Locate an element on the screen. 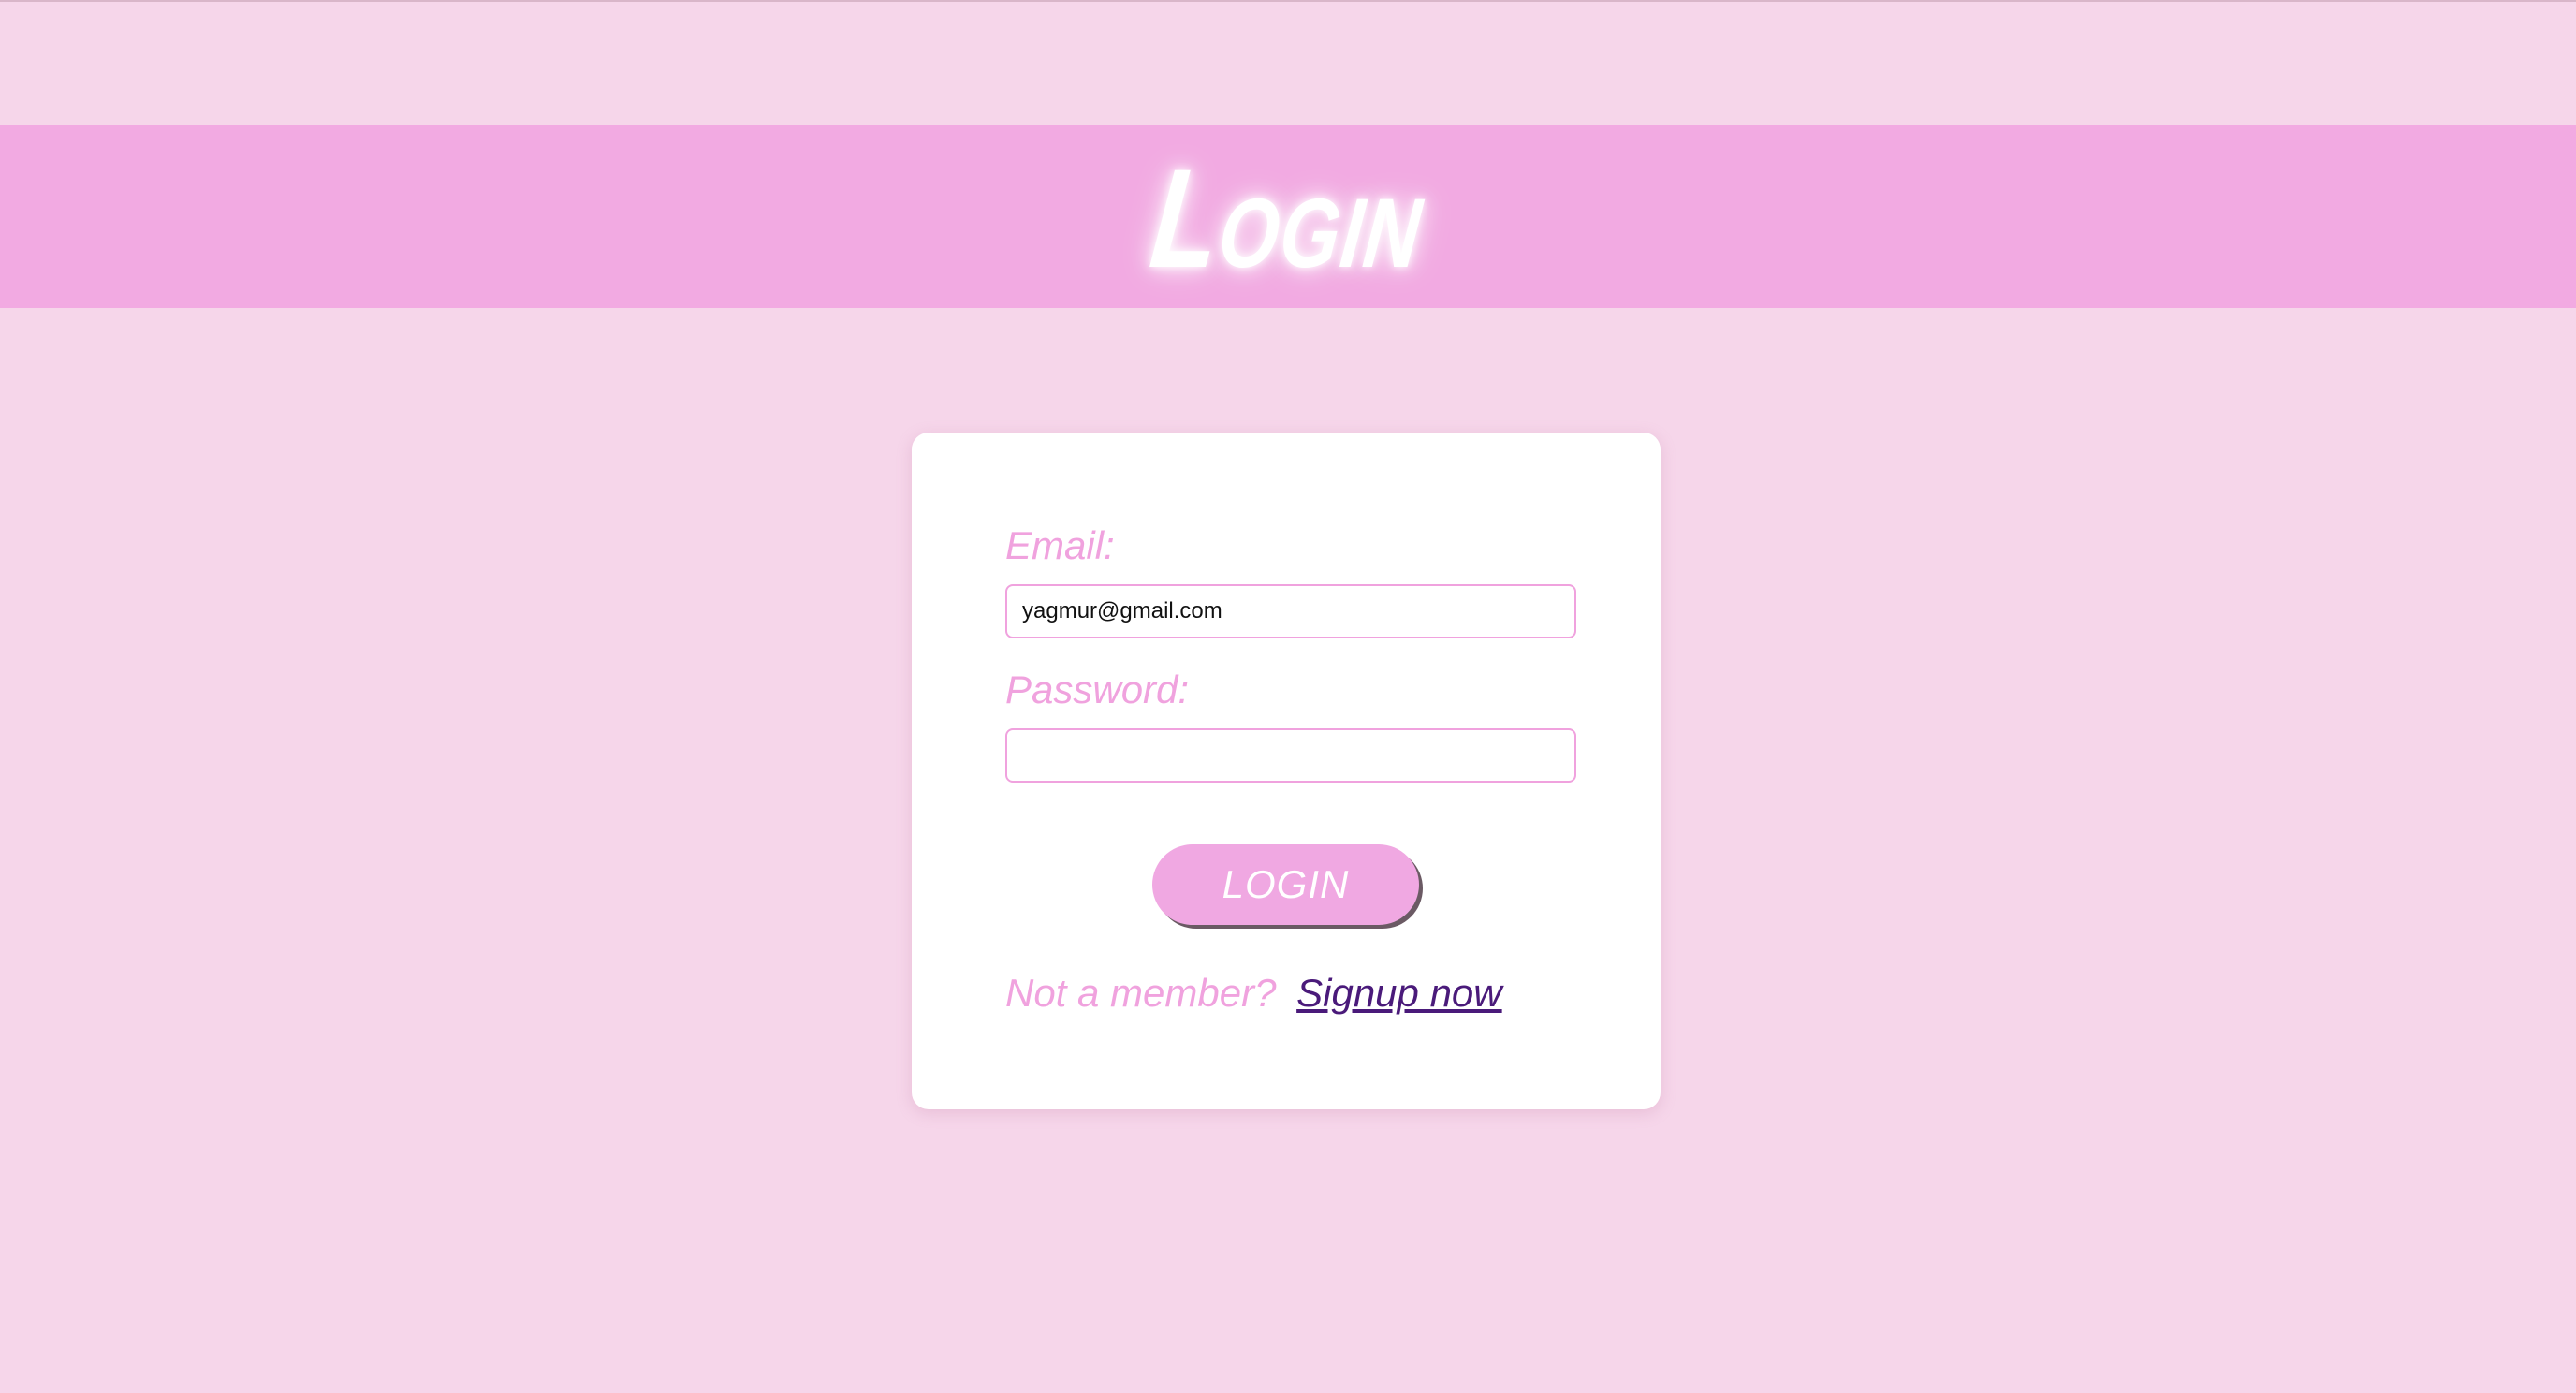  password-field is located at coordinates (1290, 755).